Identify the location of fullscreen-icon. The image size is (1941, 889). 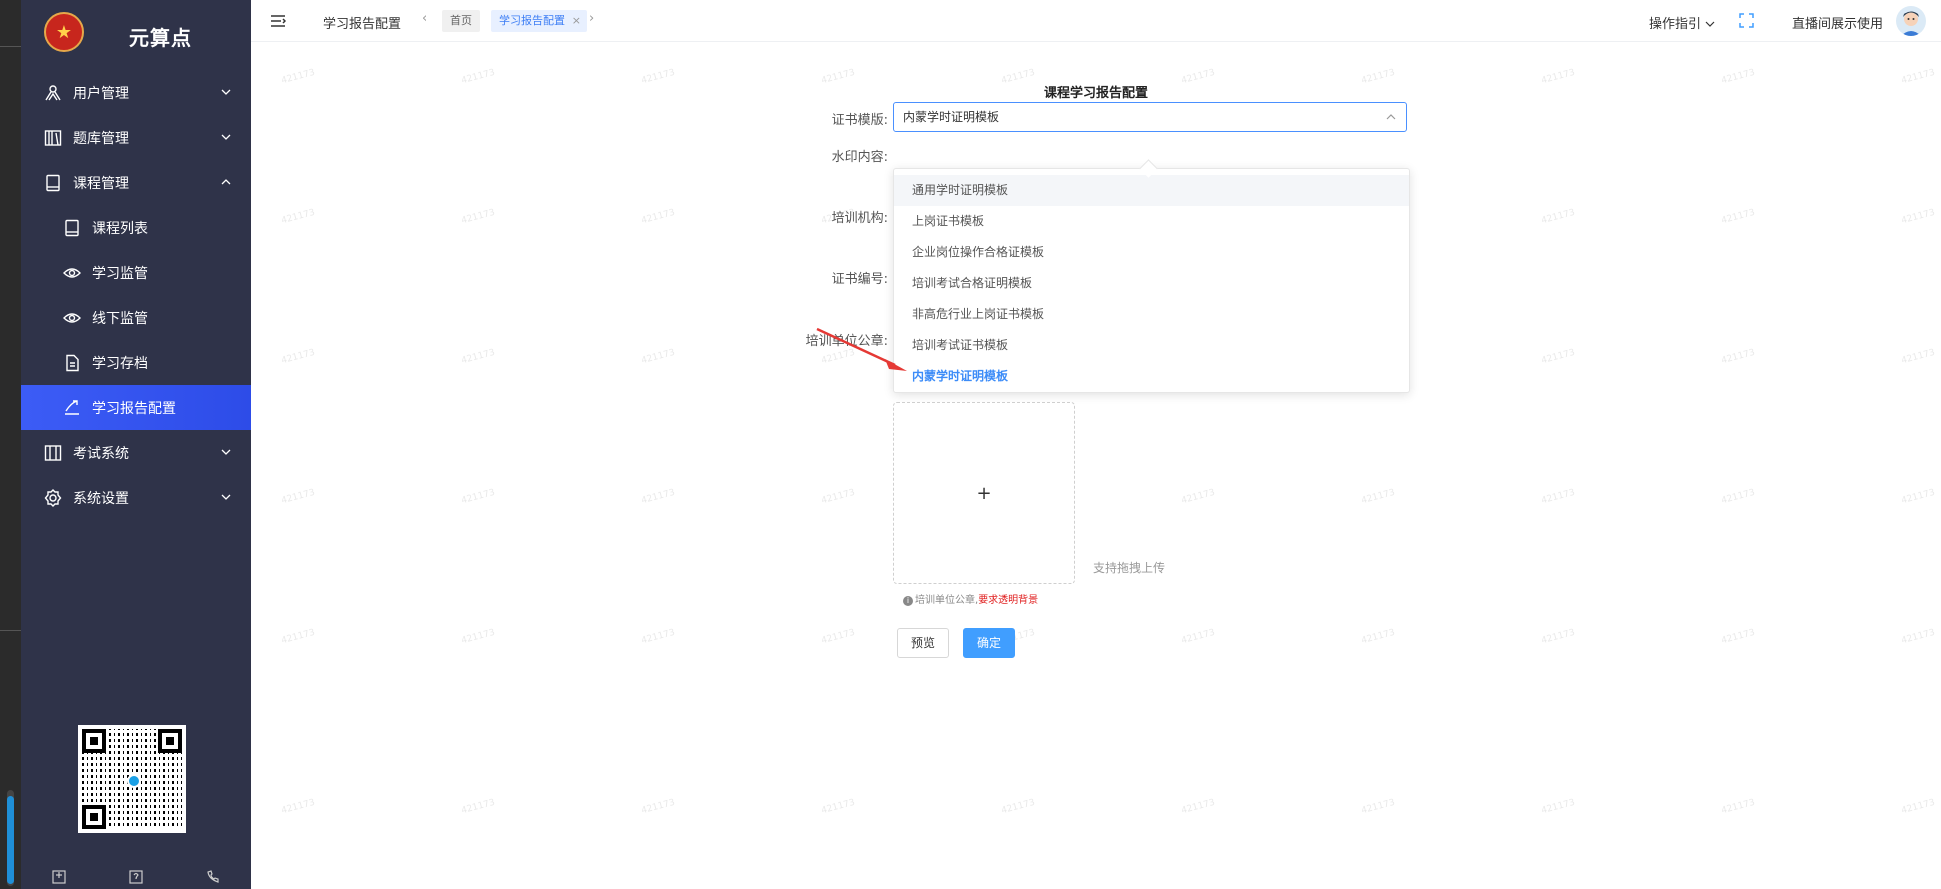
(1746, 20).